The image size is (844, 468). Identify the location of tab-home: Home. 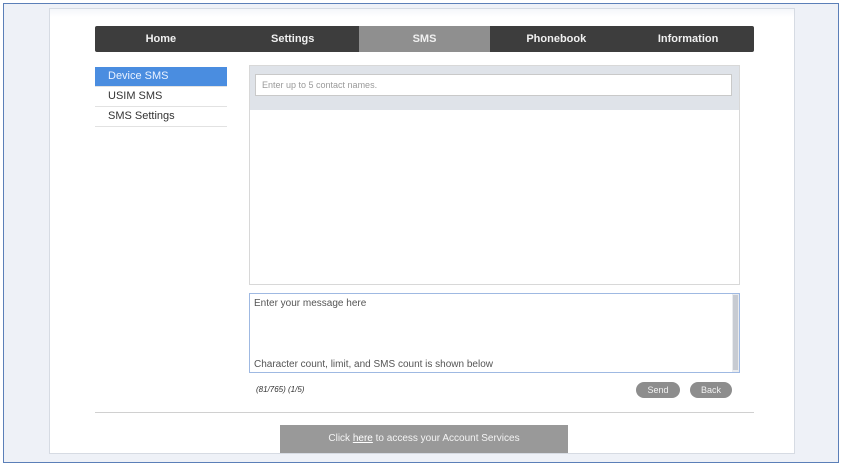
(161, 39).